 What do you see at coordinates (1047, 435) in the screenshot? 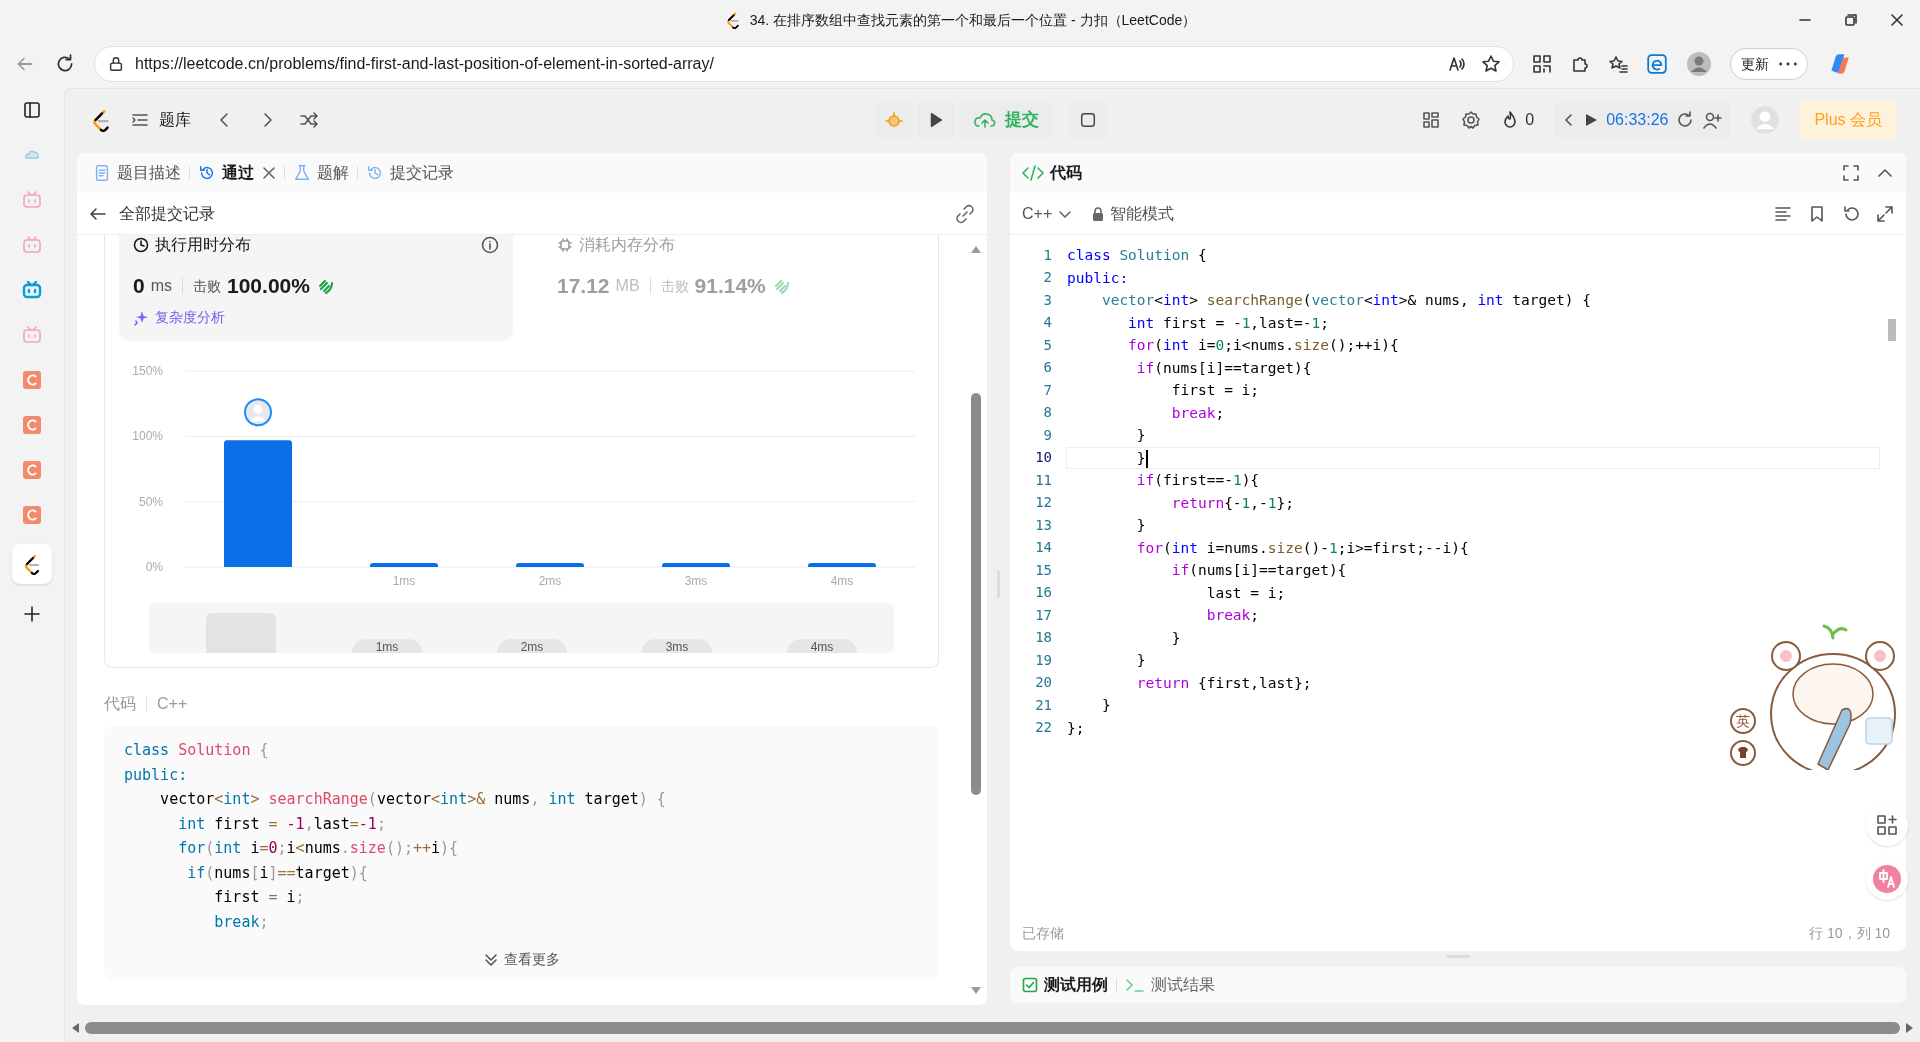
I see `line-number: 9` at bounding box center [1047, 435].